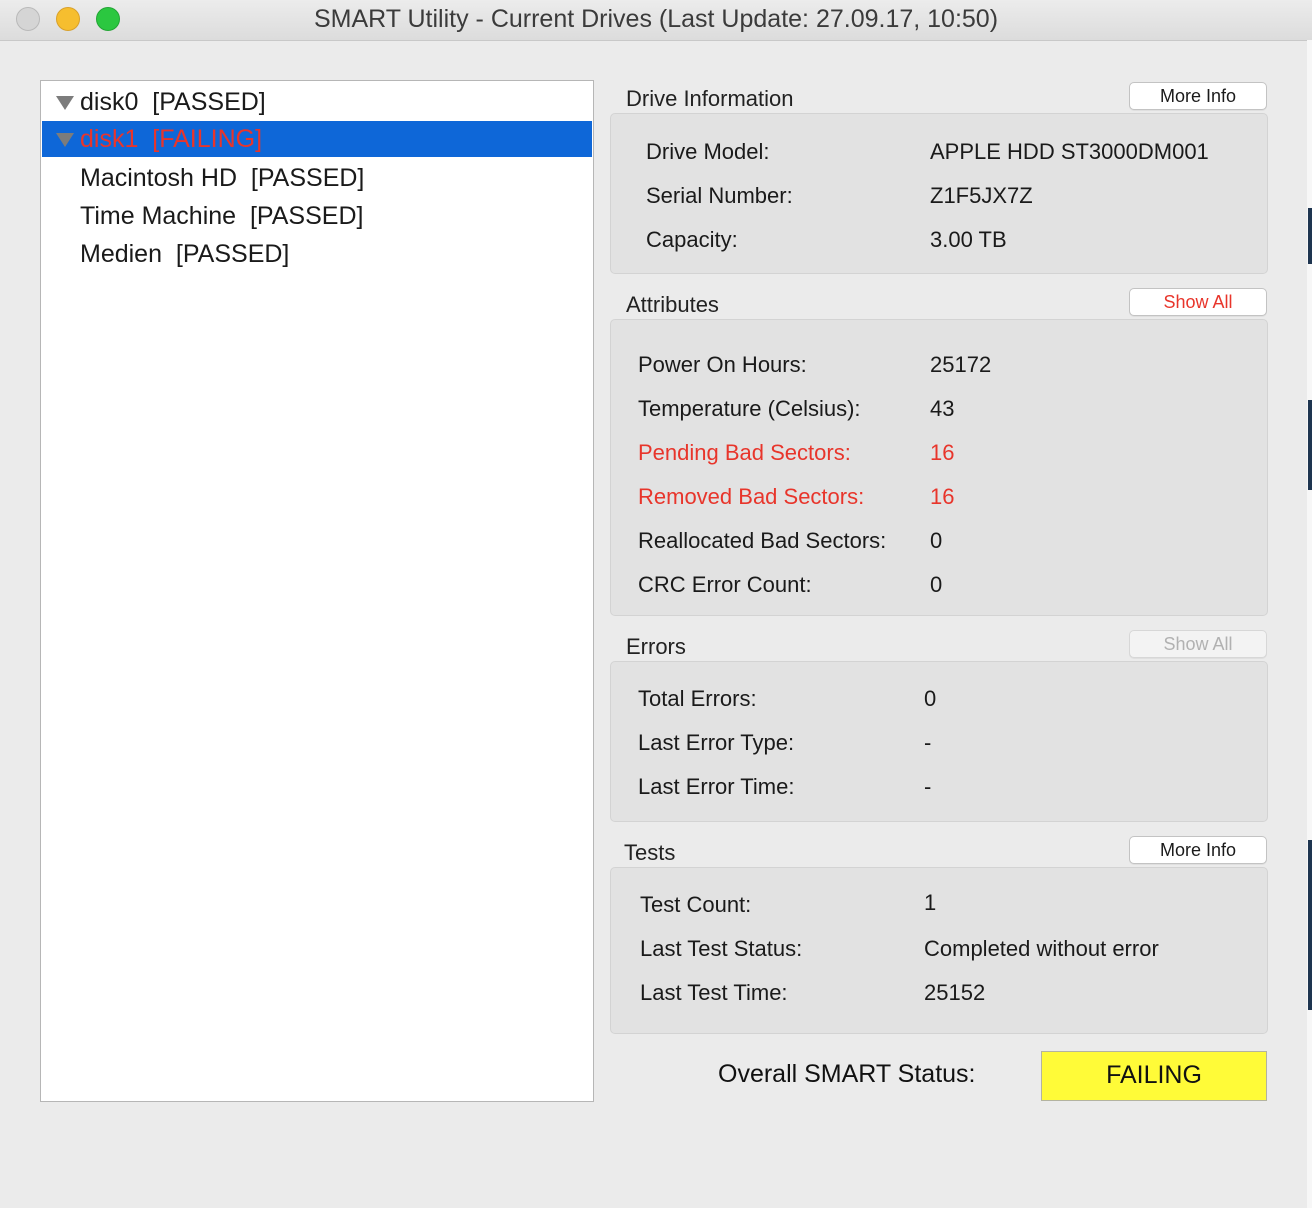 The image size is (1312, 1208). I want to click on serial-number-label: Serial Number:, so click(719, 195).